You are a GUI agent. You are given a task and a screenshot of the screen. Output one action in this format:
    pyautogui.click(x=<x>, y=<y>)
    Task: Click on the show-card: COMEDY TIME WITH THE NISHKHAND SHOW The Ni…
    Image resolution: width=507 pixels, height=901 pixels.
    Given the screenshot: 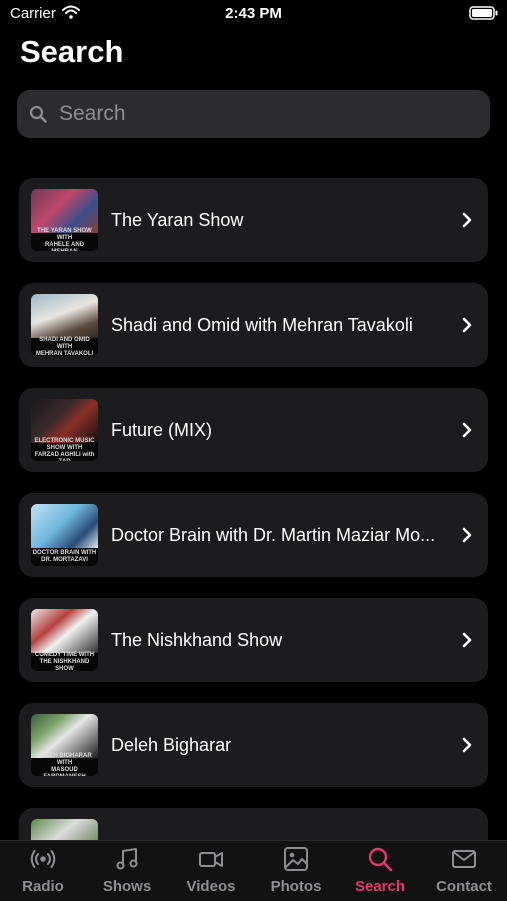 What is the action you would take?
    pyautogui.click(x=253, y=640)
    